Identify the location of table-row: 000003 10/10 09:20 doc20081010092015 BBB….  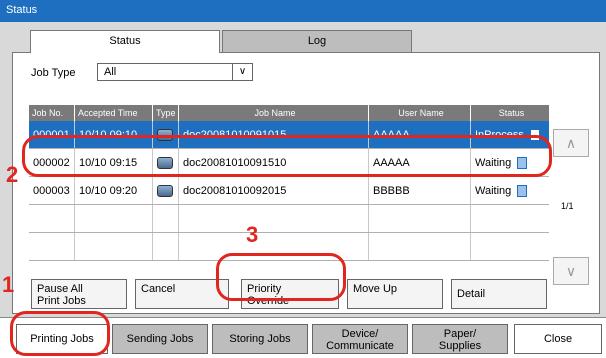
(289, 191).